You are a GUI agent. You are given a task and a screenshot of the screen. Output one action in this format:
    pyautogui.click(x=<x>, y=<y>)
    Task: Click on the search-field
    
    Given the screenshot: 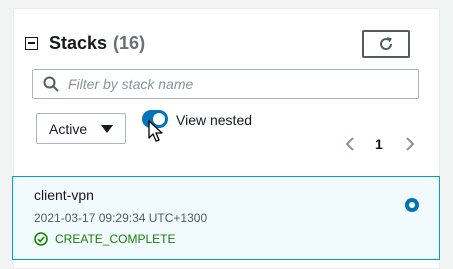 What is the action you would take?
    pyautogui.click(x=225, y=84)
    